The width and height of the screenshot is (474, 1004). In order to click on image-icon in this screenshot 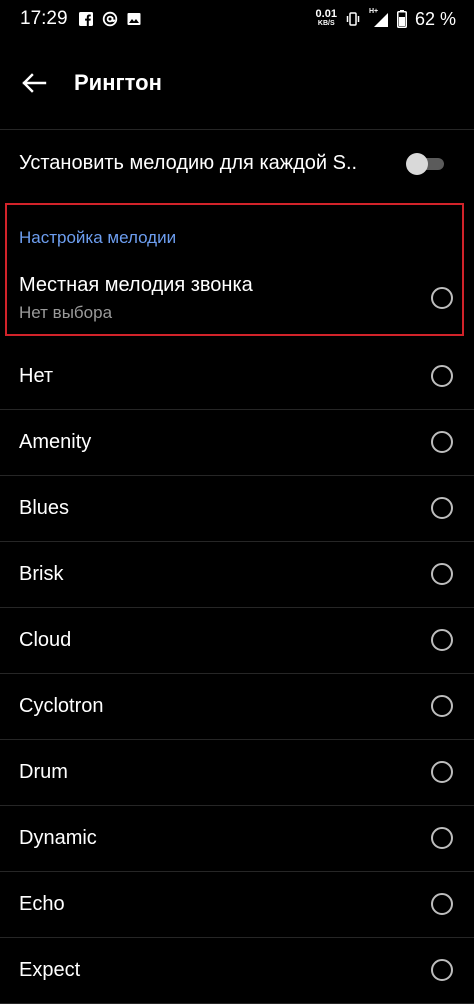, I will do `click(134, 19)`.